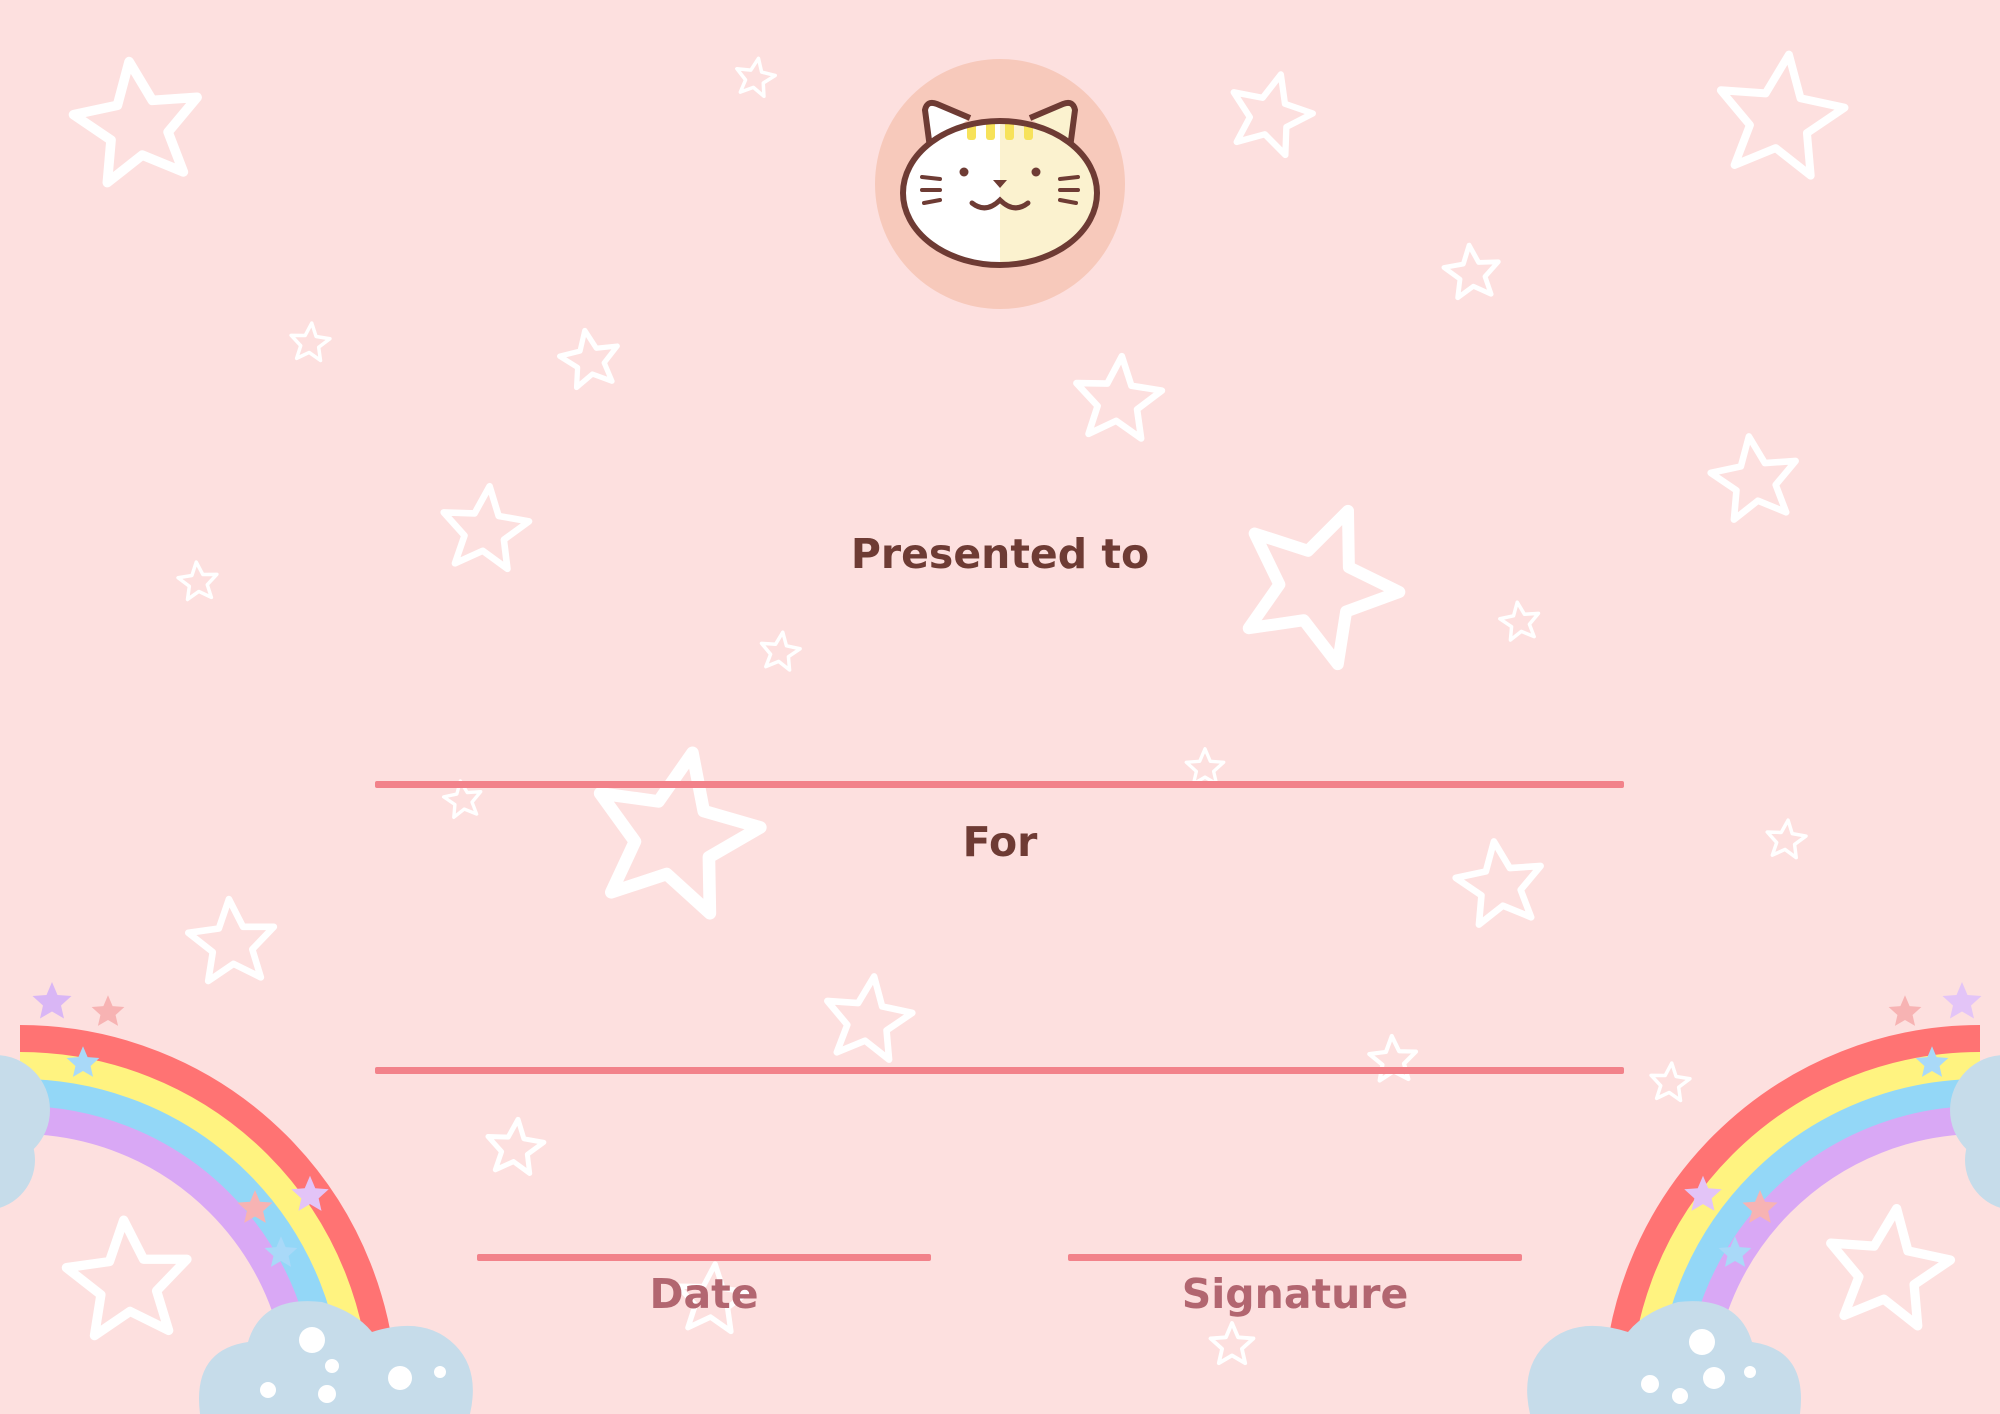  Describe the element at coordinates (999, 784) in the screenshot. I see `recipient-name-line` at that location.